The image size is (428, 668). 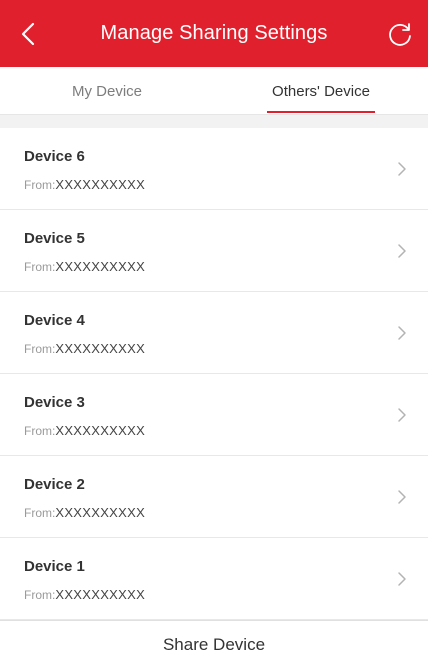 I want to click on device-row: Device 3 From:XXXXXXXXXX, so click(x=214, y=415).